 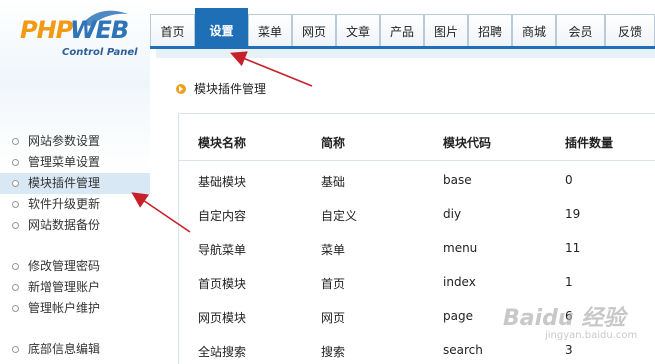 What do you see at coordinates (161, 212) in the screenshot?
I see `arrow-to-plugin-menu` at bounding box center [161, 212].